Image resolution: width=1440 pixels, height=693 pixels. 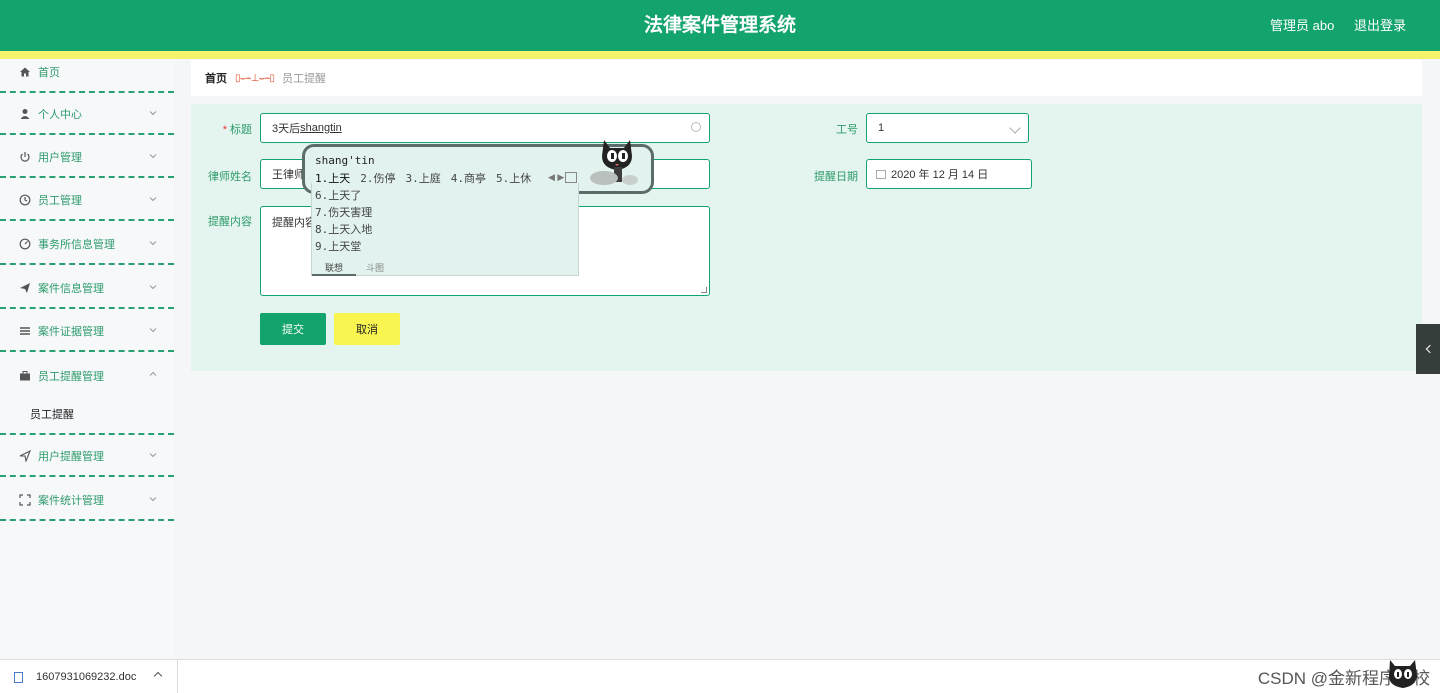 I want to click on user-label: 管理员 abo, so click(x=1302, y=25).